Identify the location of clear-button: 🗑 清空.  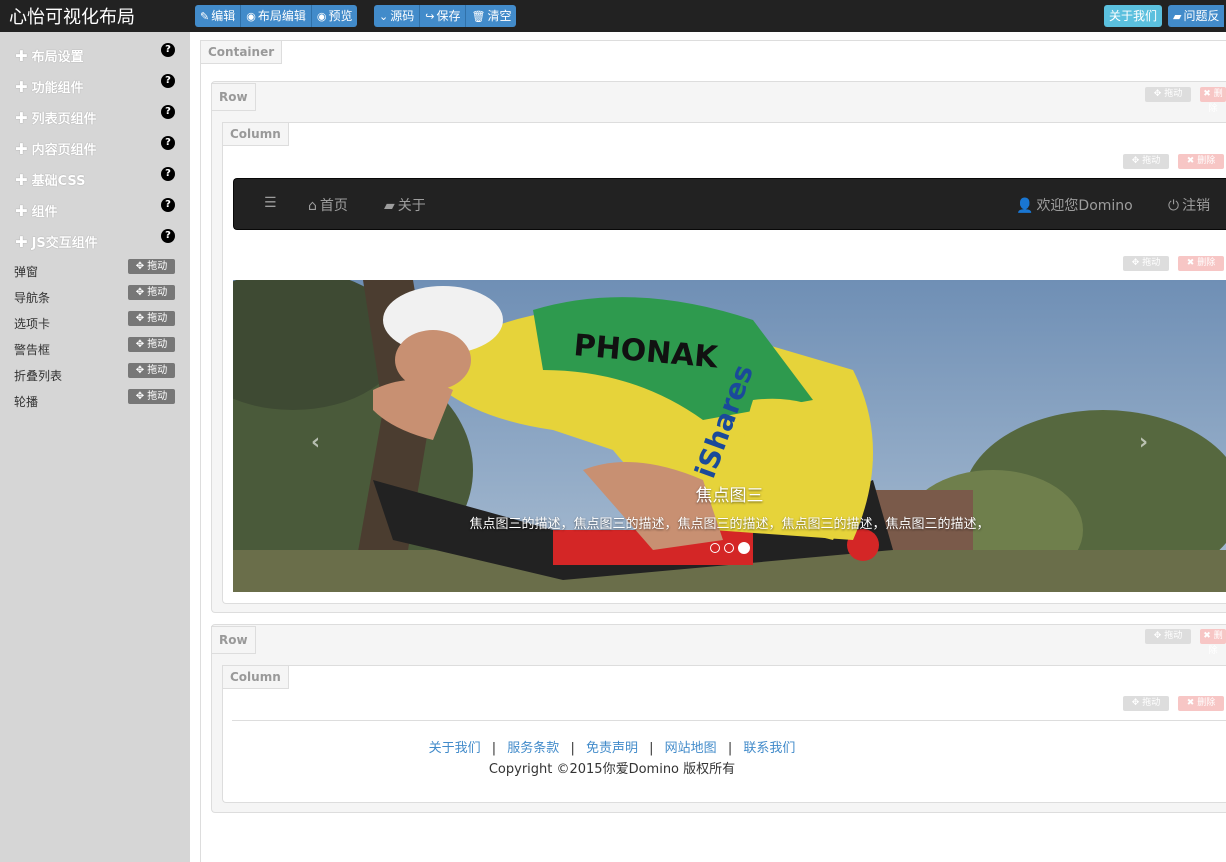
(491, 16).